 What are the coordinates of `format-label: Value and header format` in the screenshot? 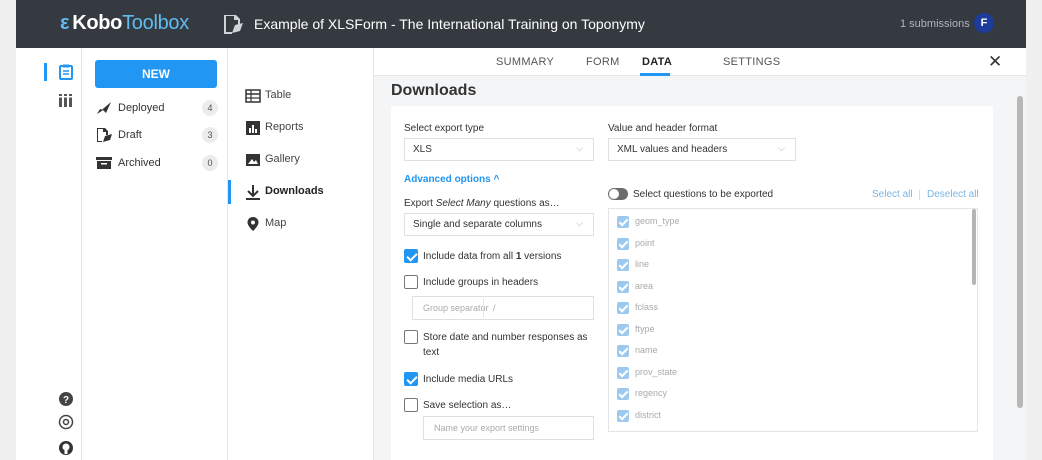 It's located at (663, 128).